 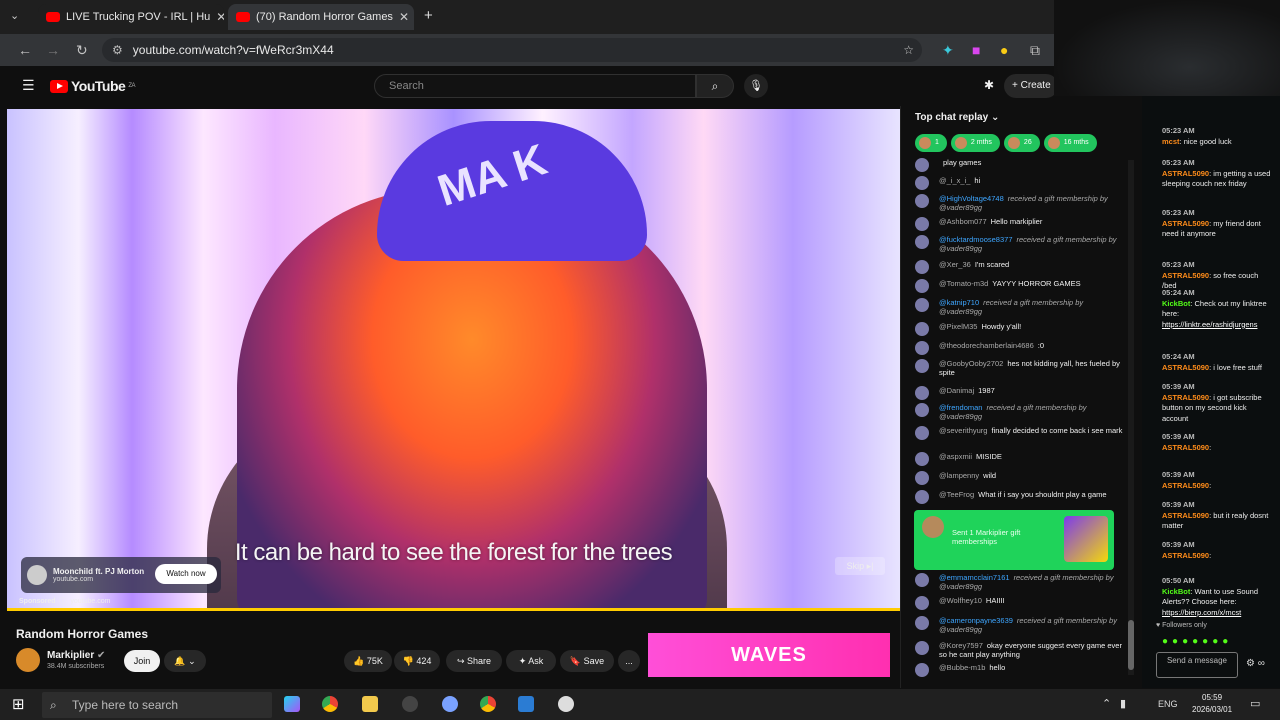 I want to click on chat-username: @theodorechamberlain4686, so click(x=986, y=345).